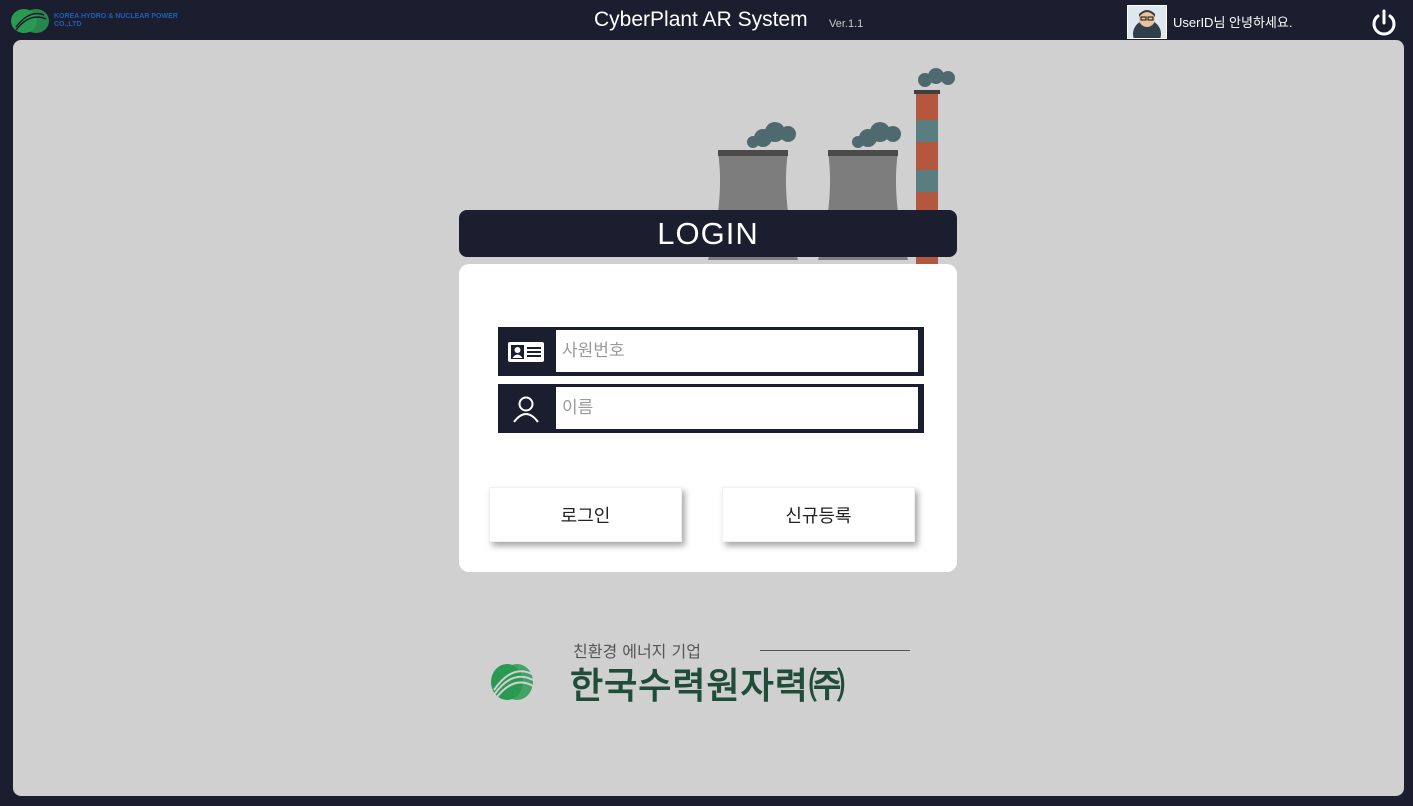  What do you see at coordinates (737, 351) in the screenshot?
I see `employee-id-input` at bounding box center [737, 351].